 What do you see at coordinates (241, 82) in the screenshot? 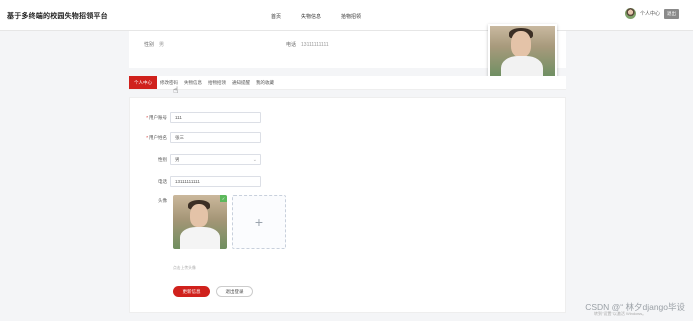
I see `tab-notifications: 通知提醒` at bounding box center [241, 82].